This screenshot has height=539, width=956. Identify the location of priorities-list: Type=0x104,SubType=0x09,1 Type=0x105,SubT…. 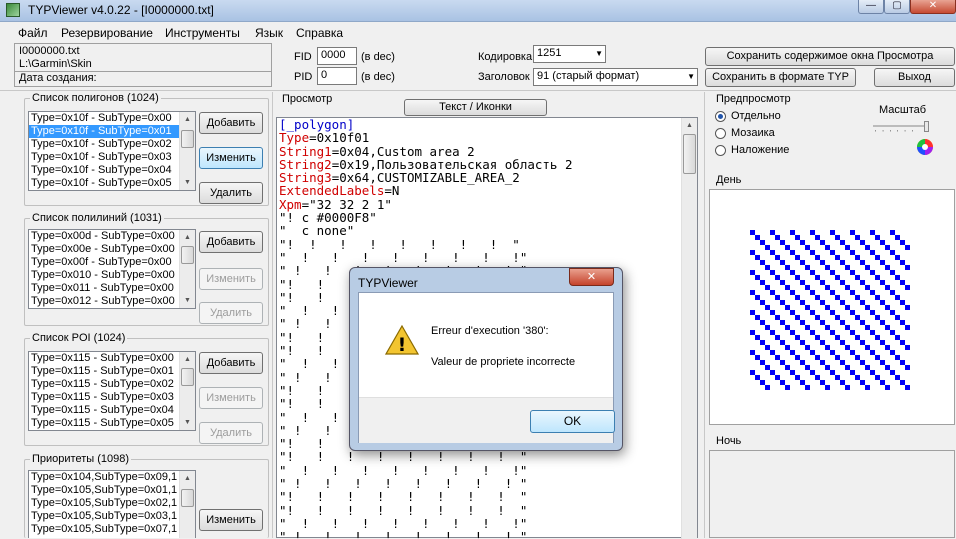
(112, 504).